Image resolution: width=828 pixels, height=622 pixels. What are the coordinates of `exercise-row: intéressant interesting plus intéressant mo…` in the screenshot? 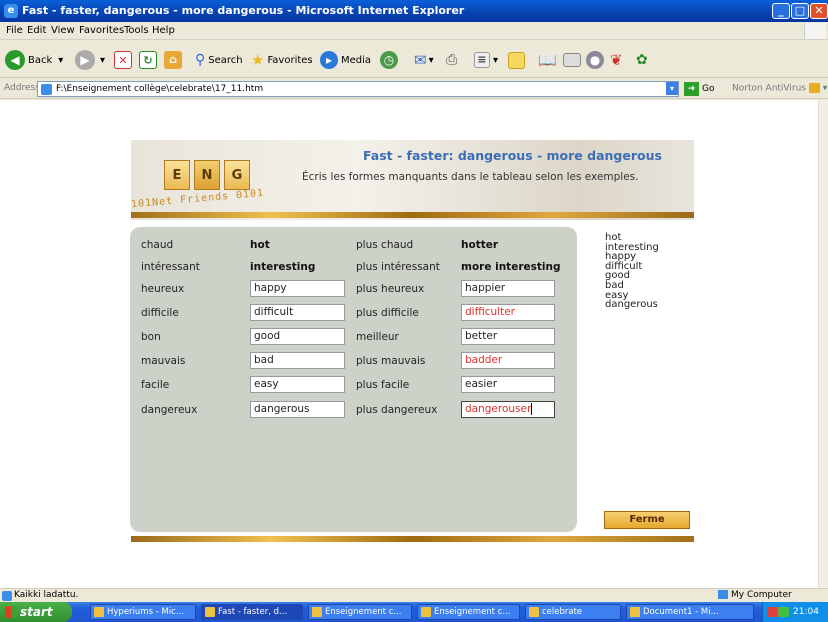 It's located at (353, 267).